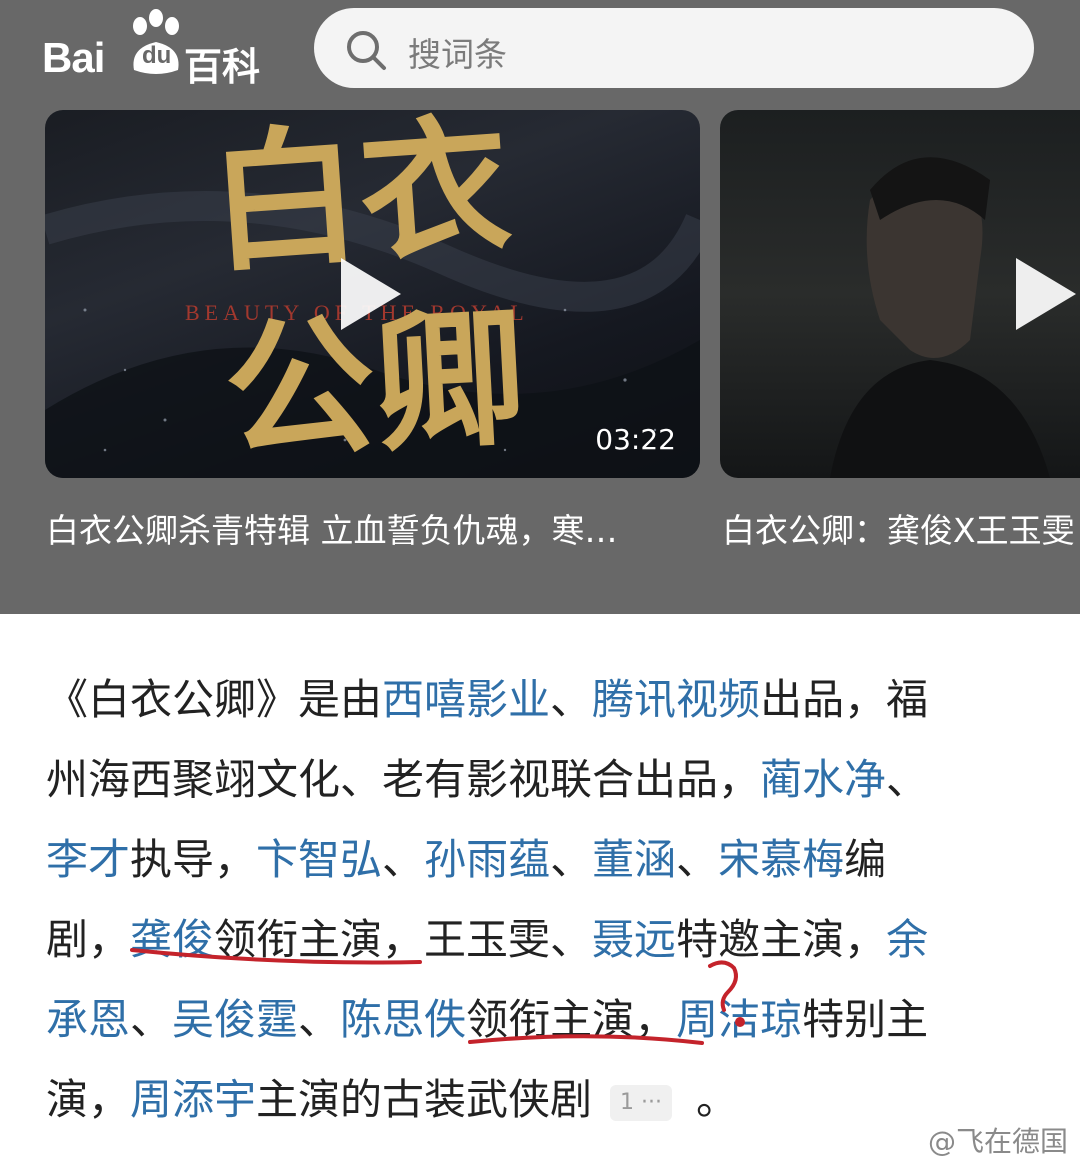  I want to click on weibo-watermark: @飞在德国, so click(997, 1141).